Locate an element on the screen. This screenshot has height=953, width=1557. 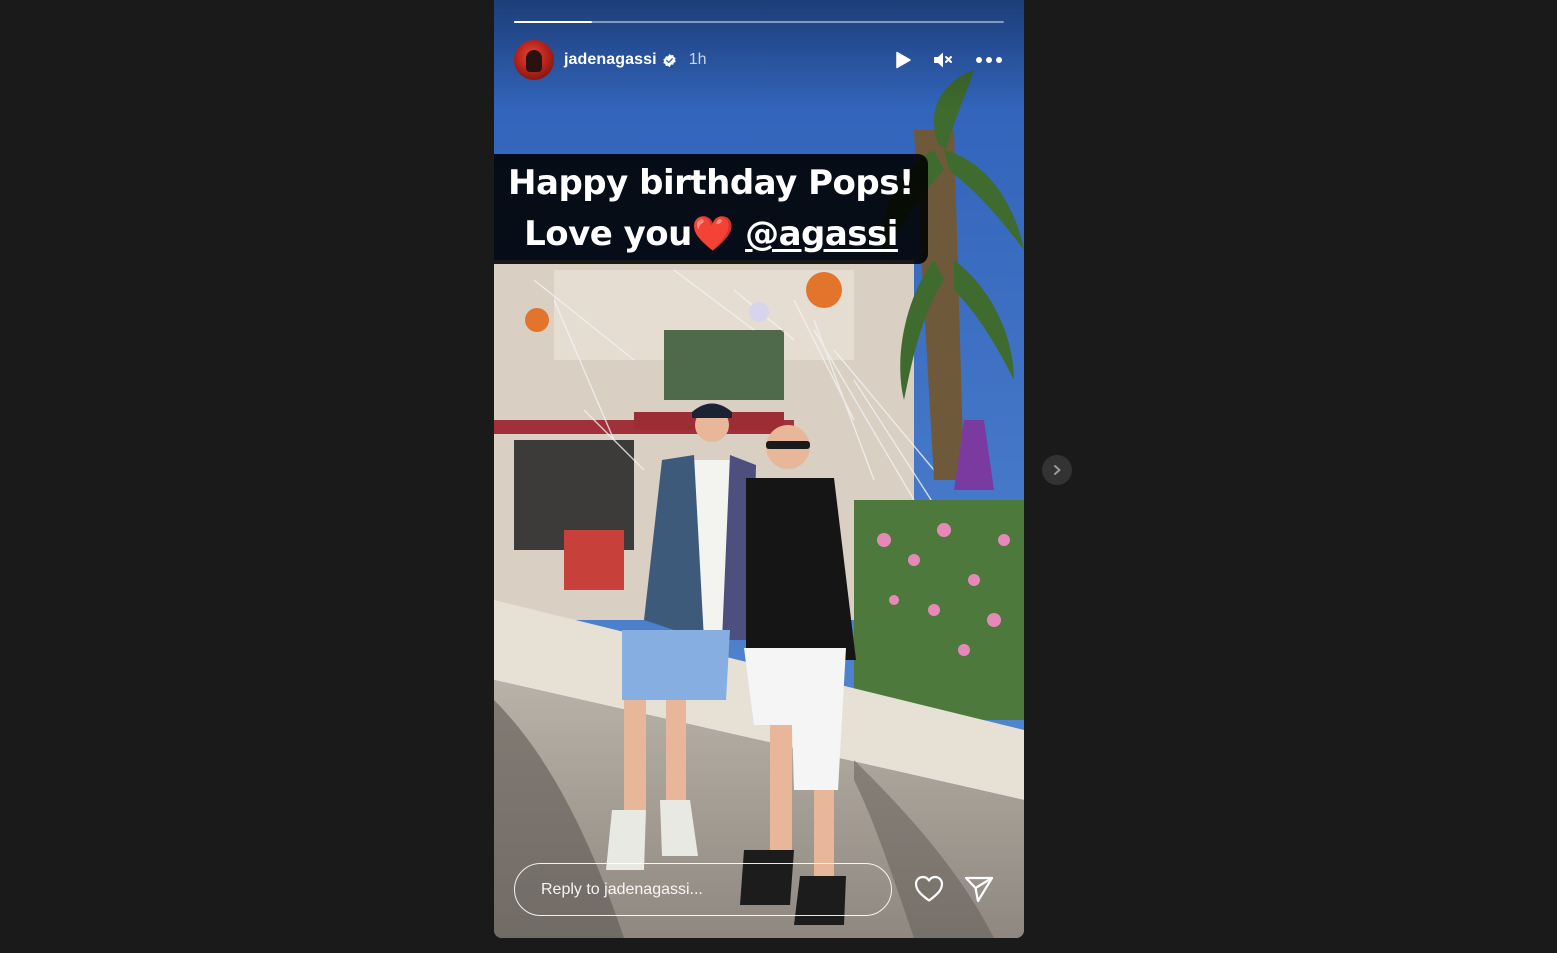
like-button is located at coordinates (929, 889).